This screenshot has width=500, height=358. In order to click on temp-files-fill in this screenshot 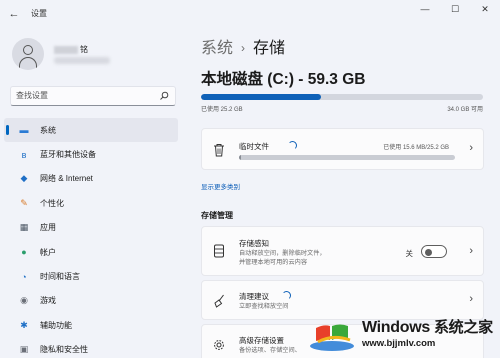, I will do `click(240, 157)`.